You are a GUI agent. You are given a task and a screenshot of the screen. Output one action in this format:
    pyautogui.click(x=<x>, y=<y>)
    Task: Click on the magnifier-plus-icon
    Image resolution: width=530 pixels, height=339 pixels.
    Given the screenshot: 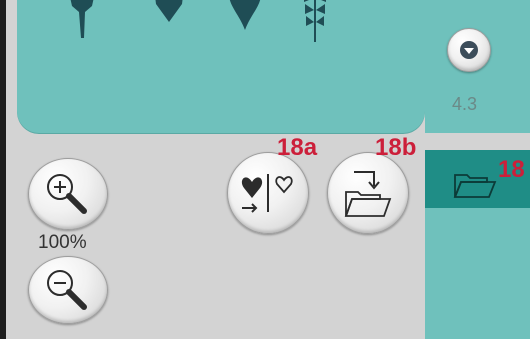 What is the action you would take?
    pyautogui.click(x=67, y=194)
    